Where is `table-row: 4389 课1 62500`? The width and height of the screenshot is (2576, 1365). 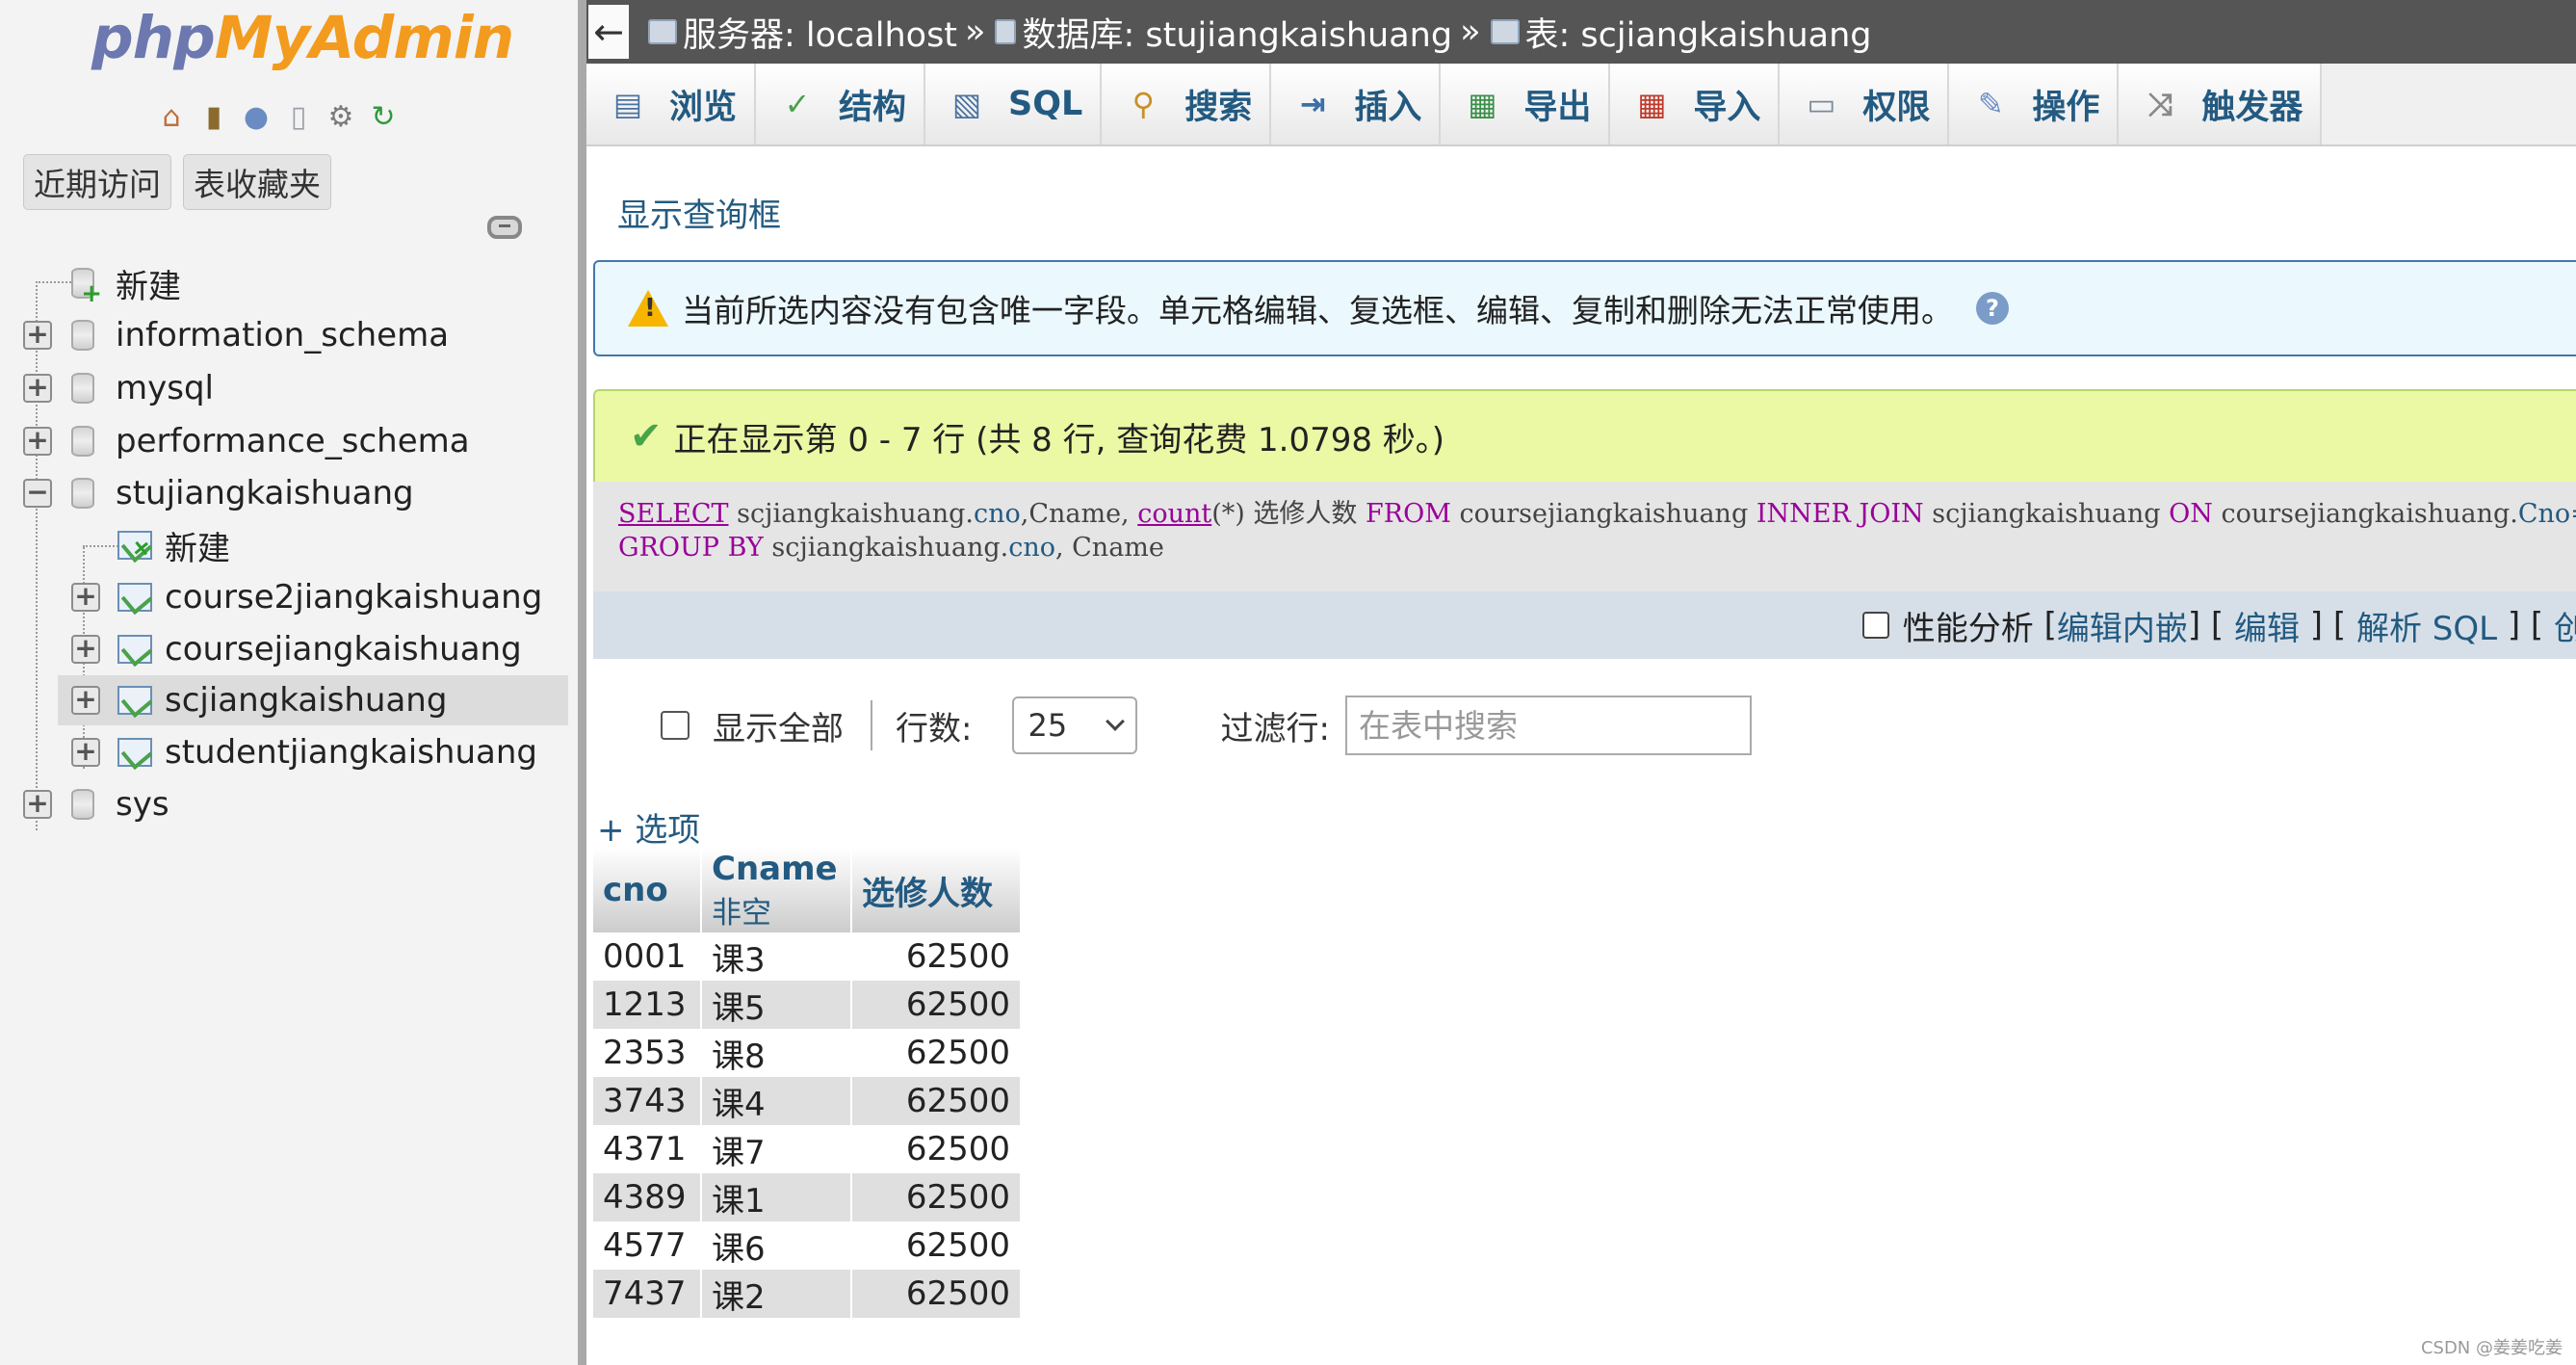
table-row: 4389 课1 62500 is located at coordinates (807, 1197).